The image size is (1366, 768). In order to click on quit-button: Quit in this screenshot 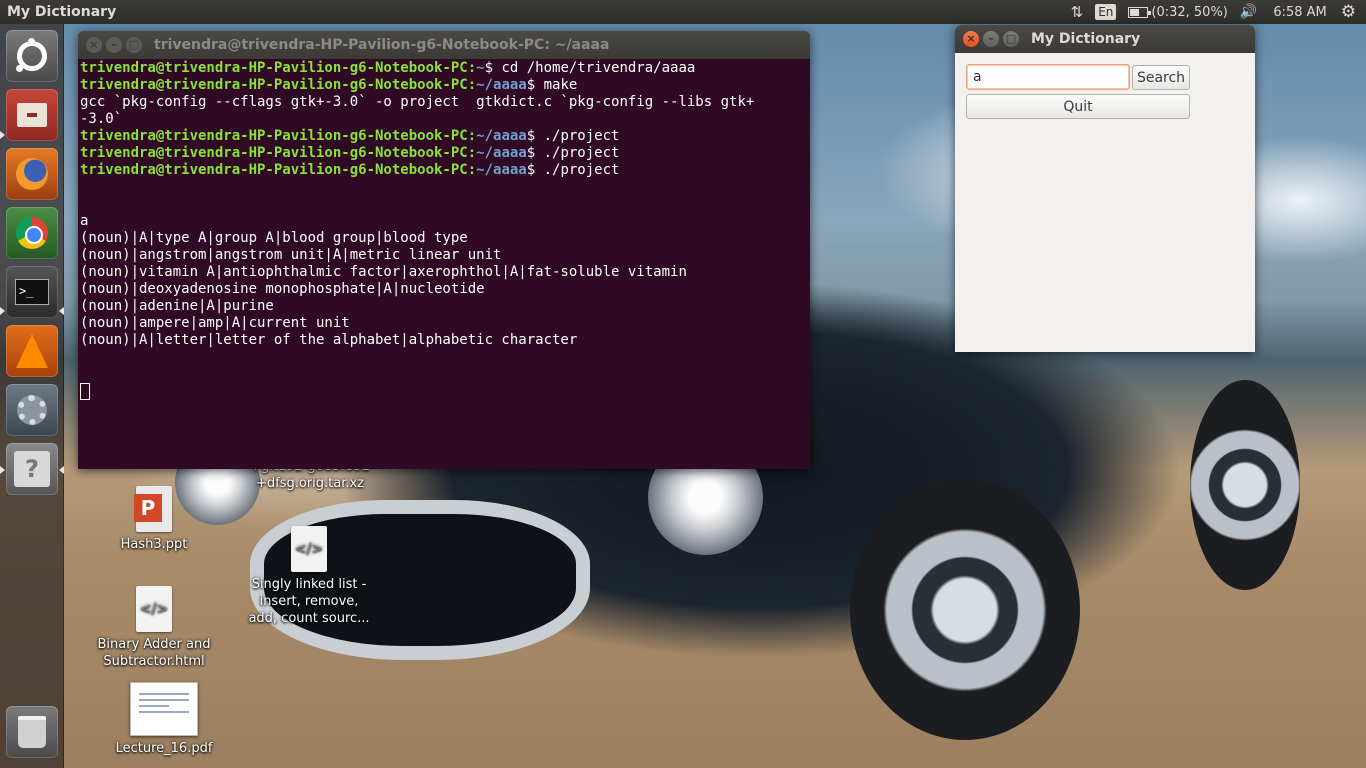, I will do `click(1078, 106)`.